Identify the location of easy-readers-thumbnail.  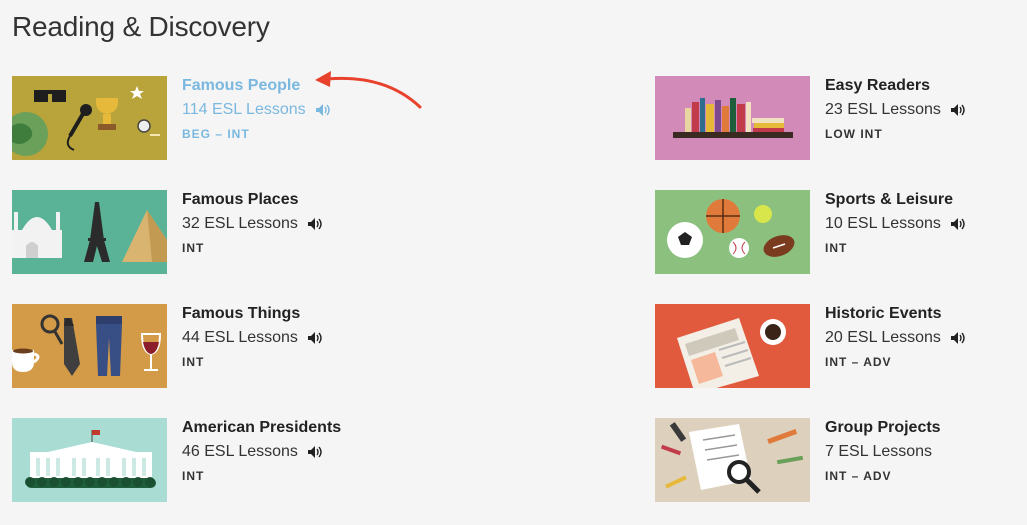
(732, 118).